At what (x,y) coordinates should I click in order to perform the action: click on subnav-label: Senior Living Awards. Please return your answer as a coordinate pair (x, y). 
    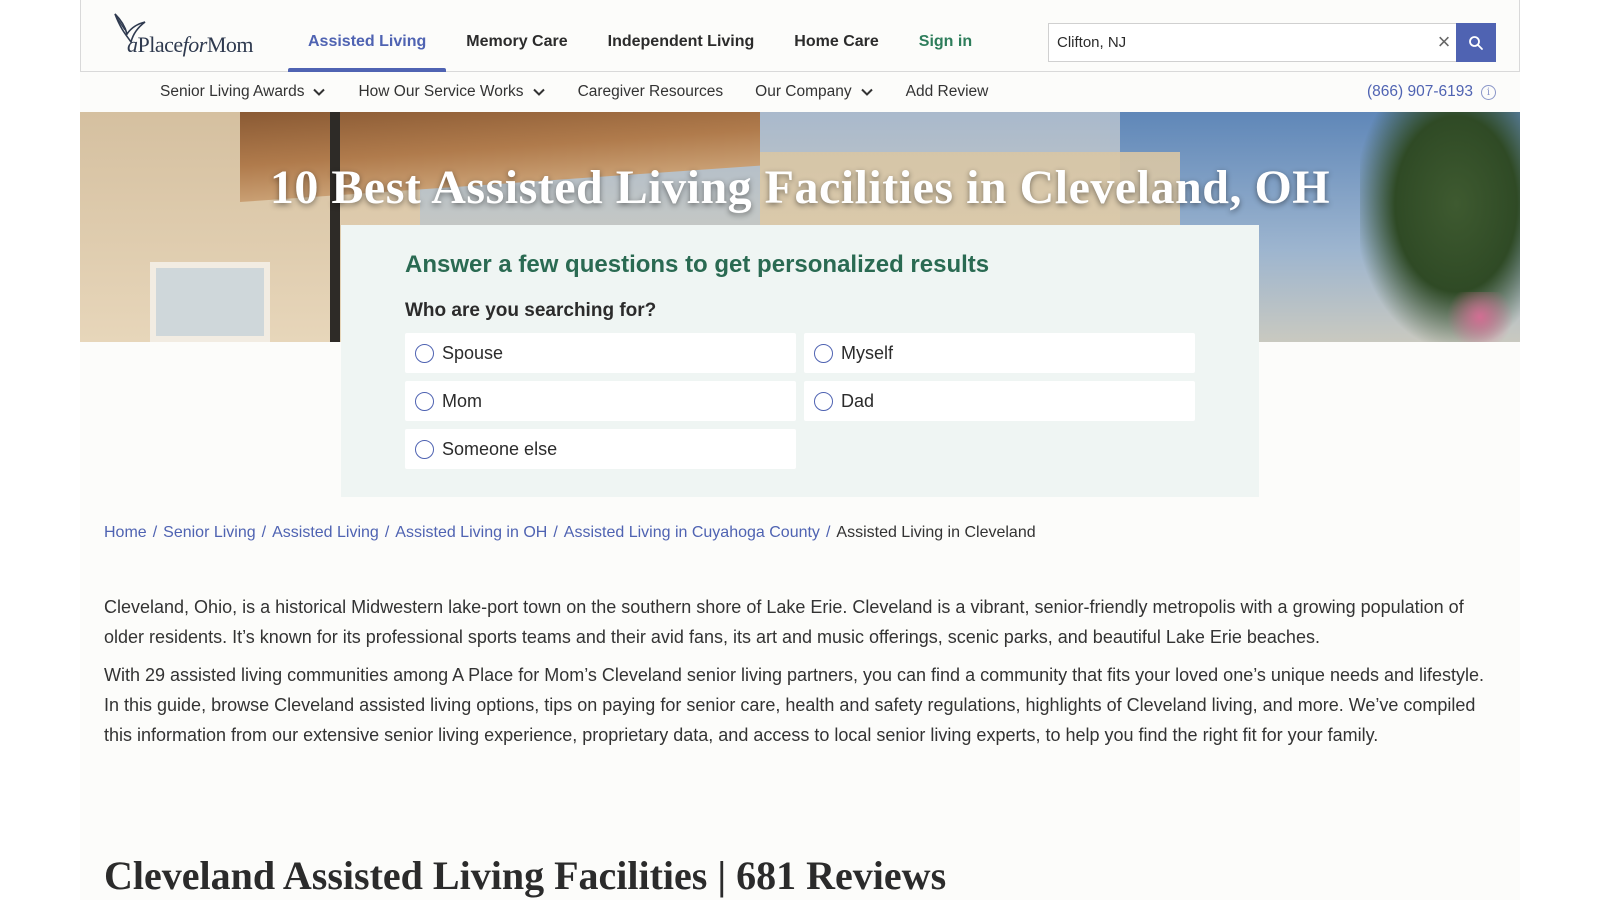
    Looking at the image, I should click on (232, 91).